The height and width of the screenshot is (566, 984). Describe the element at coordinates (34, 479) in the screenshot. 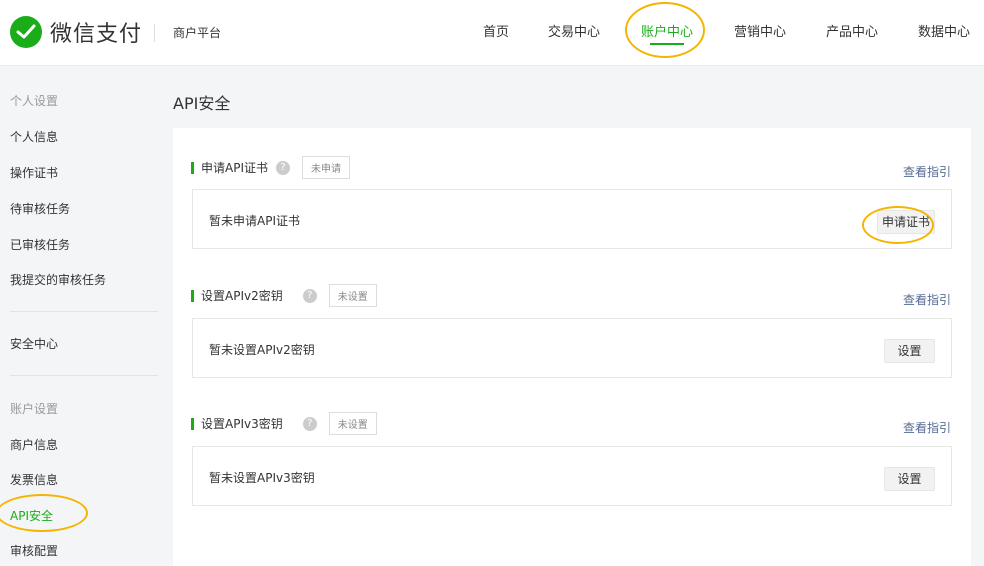

I see `sidebar-item-invoice-info: 发票信息` at that location.